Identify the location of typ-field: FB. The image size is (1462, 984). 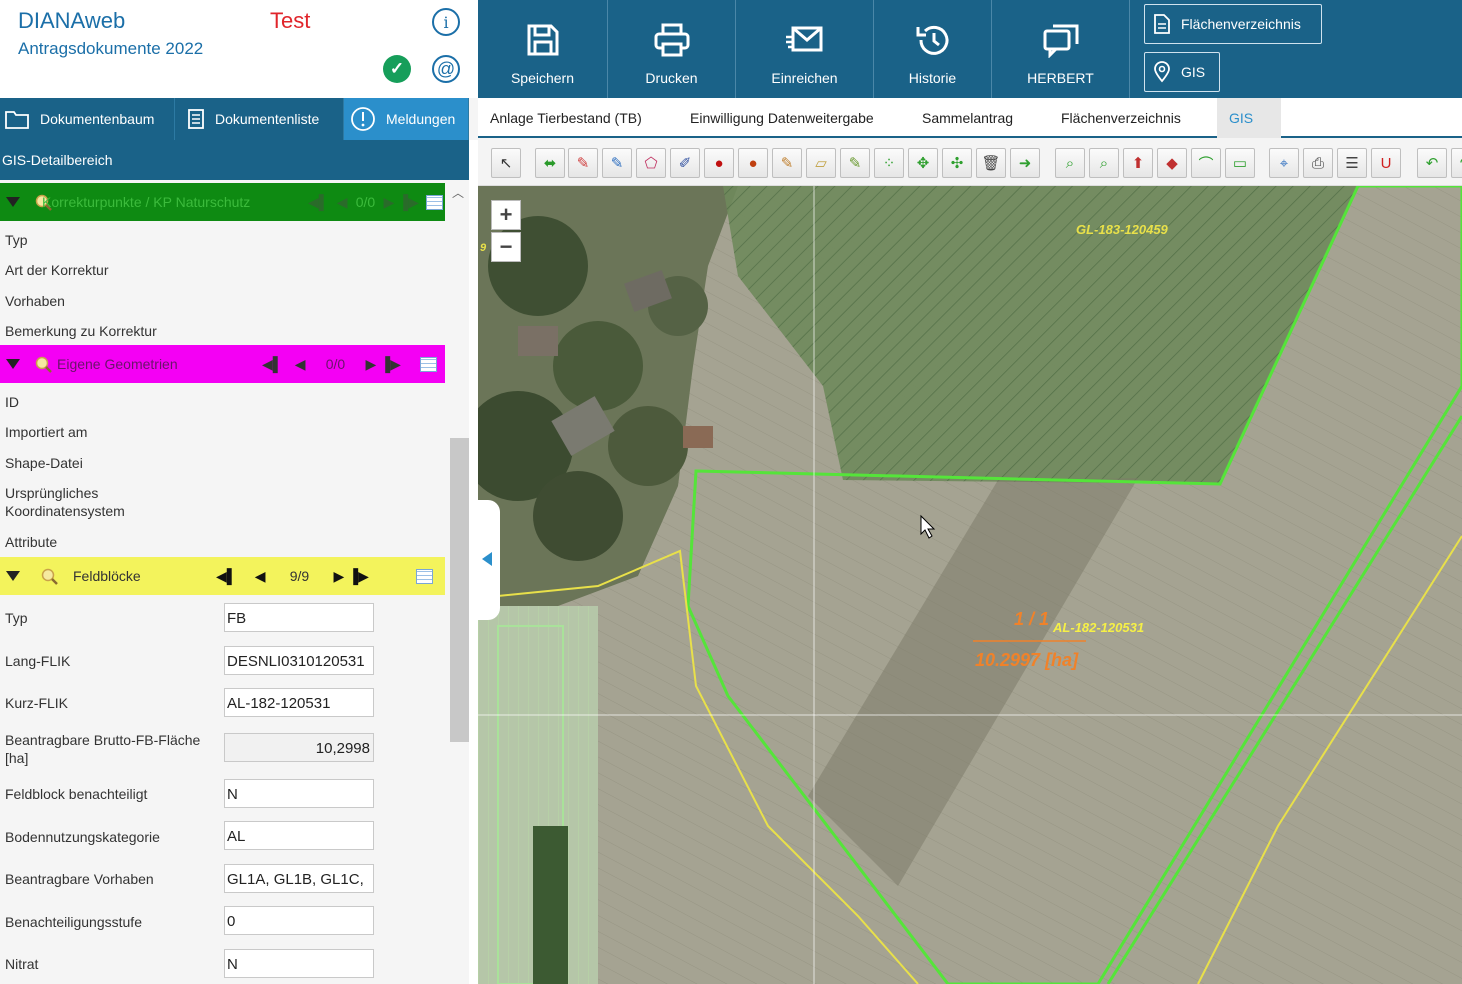
(299, 617).